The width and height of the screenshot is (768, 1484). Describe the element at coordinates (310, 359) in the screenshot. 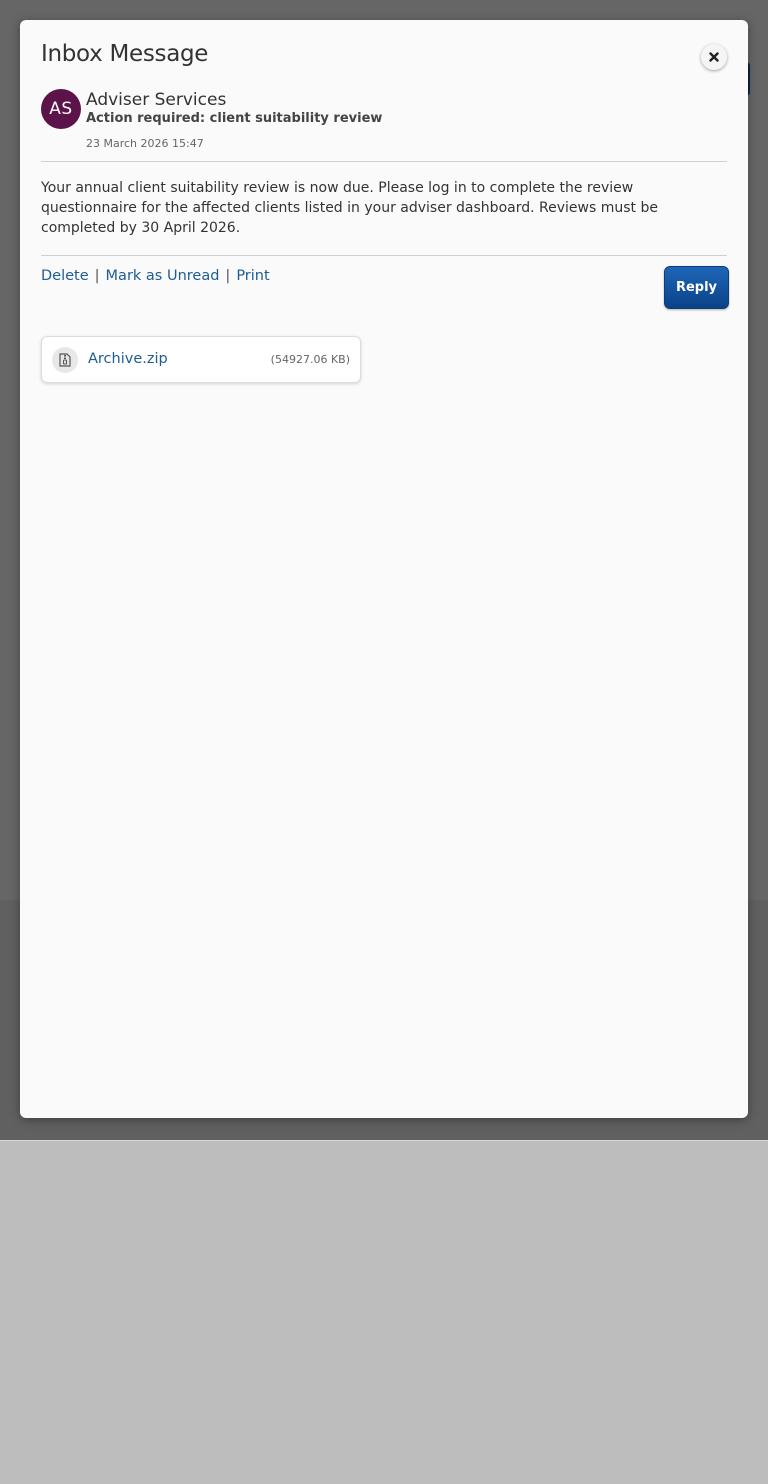

I see `attachment-size: (54927.06 KB)` at that location.